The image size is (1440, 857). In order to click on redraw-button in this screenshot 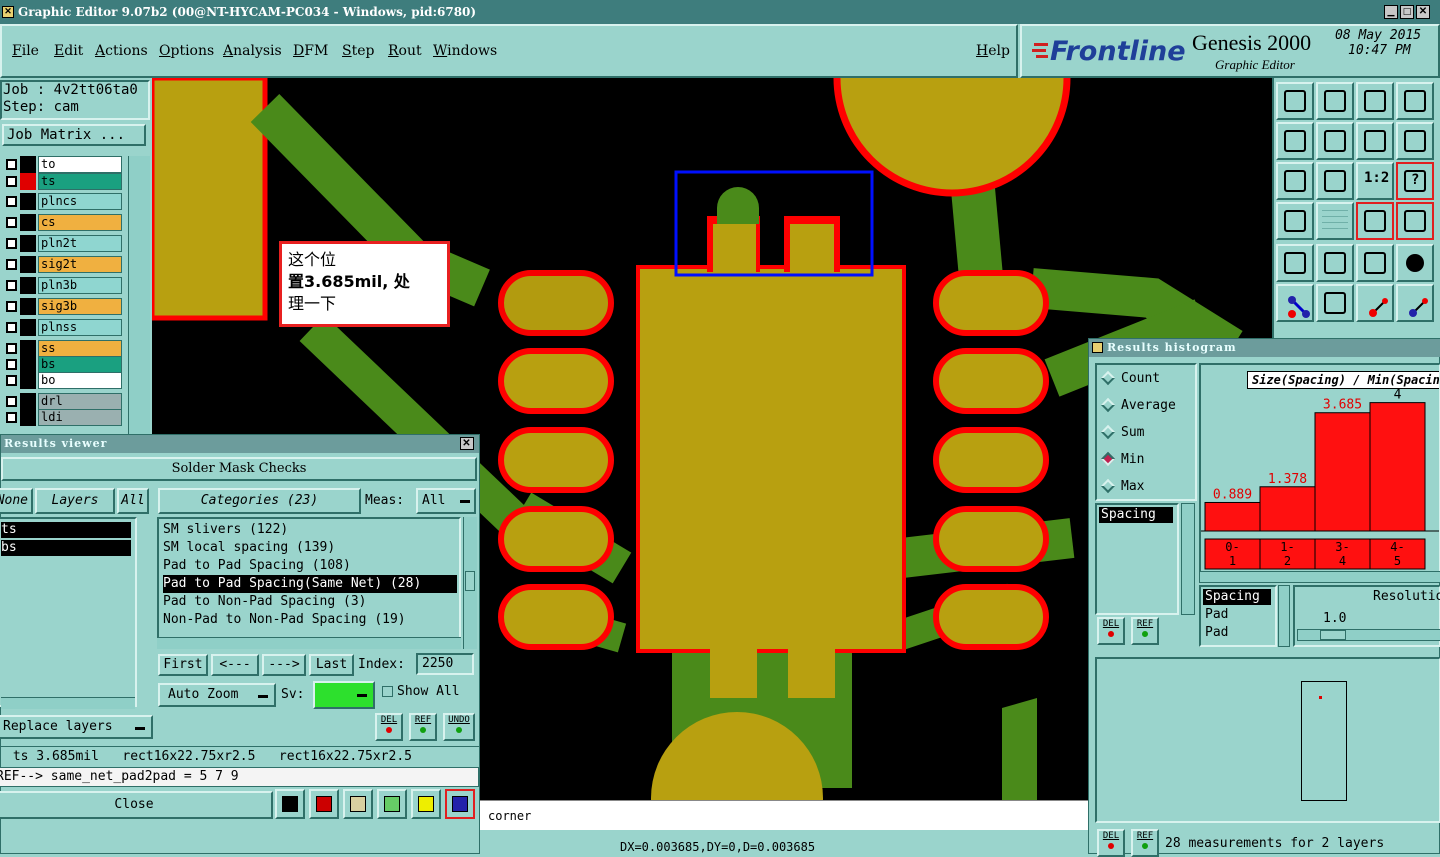, I will do `click(1415, 141)`.